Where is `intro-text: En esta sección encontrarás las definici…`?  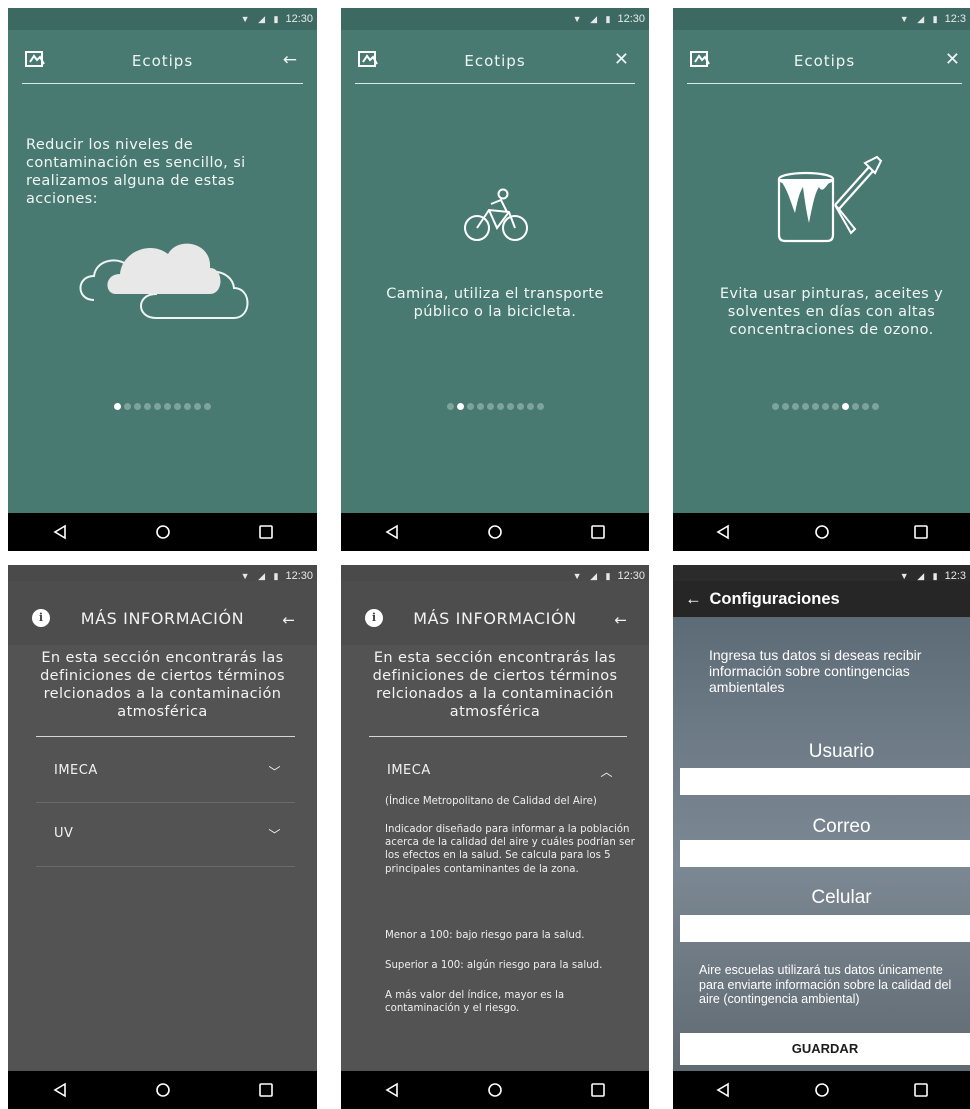 intro-text: En esta sección encontrarás las definici… is located at coordinates (162, 685).